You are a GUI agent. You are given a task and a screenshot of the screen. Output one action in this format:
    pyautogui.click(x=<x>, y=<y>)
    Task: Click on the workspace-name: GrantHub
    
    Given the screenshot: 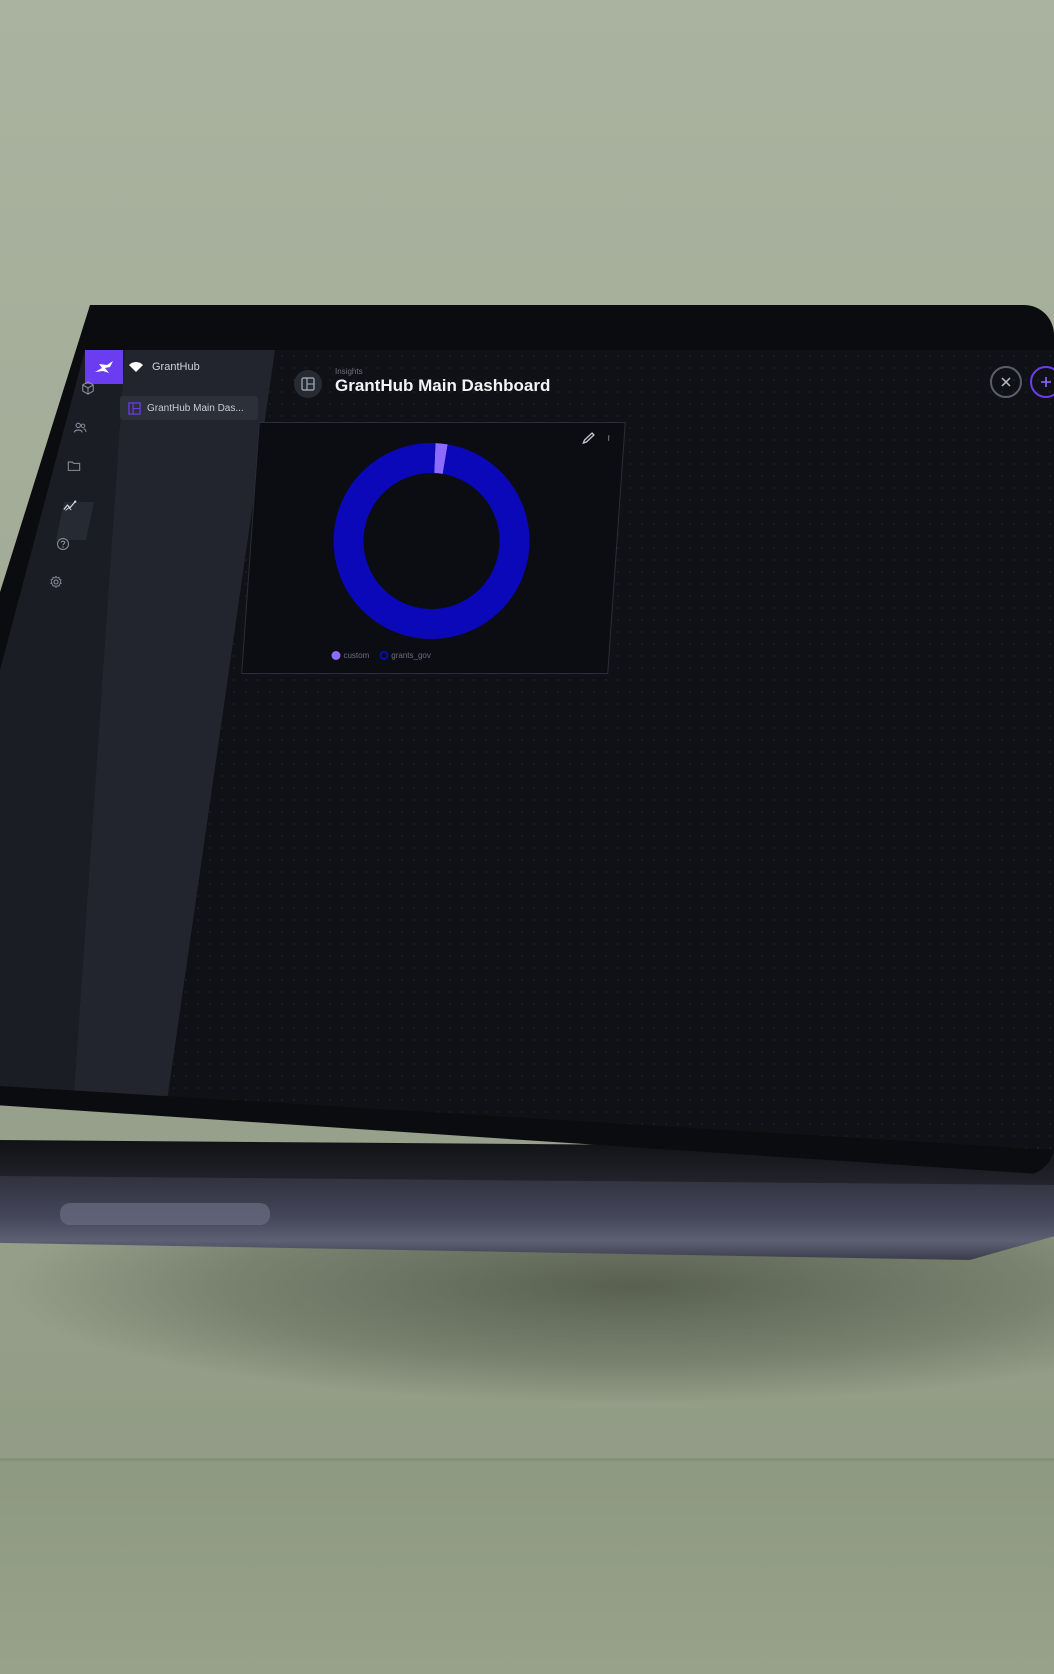 What is the action you would take?
    pyautogui.click(x=176, y=367)
    